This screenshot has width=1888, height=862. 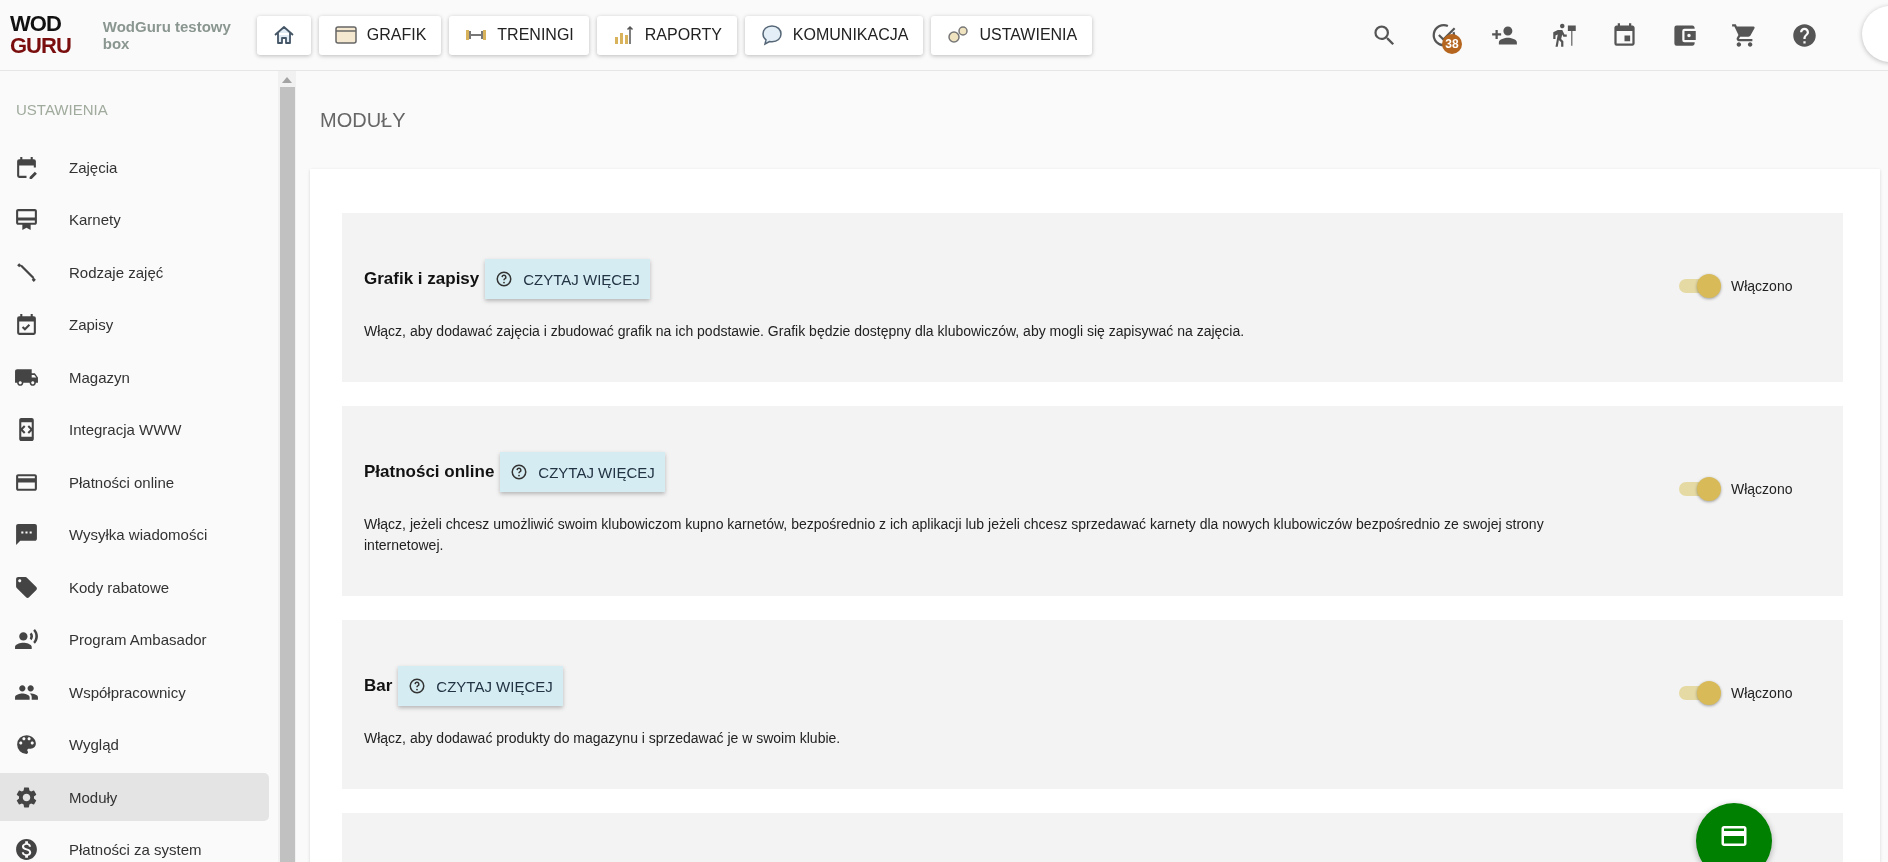 I want to click on nav-tab: KOMUNIKACJA, so click(x=834, y=35).